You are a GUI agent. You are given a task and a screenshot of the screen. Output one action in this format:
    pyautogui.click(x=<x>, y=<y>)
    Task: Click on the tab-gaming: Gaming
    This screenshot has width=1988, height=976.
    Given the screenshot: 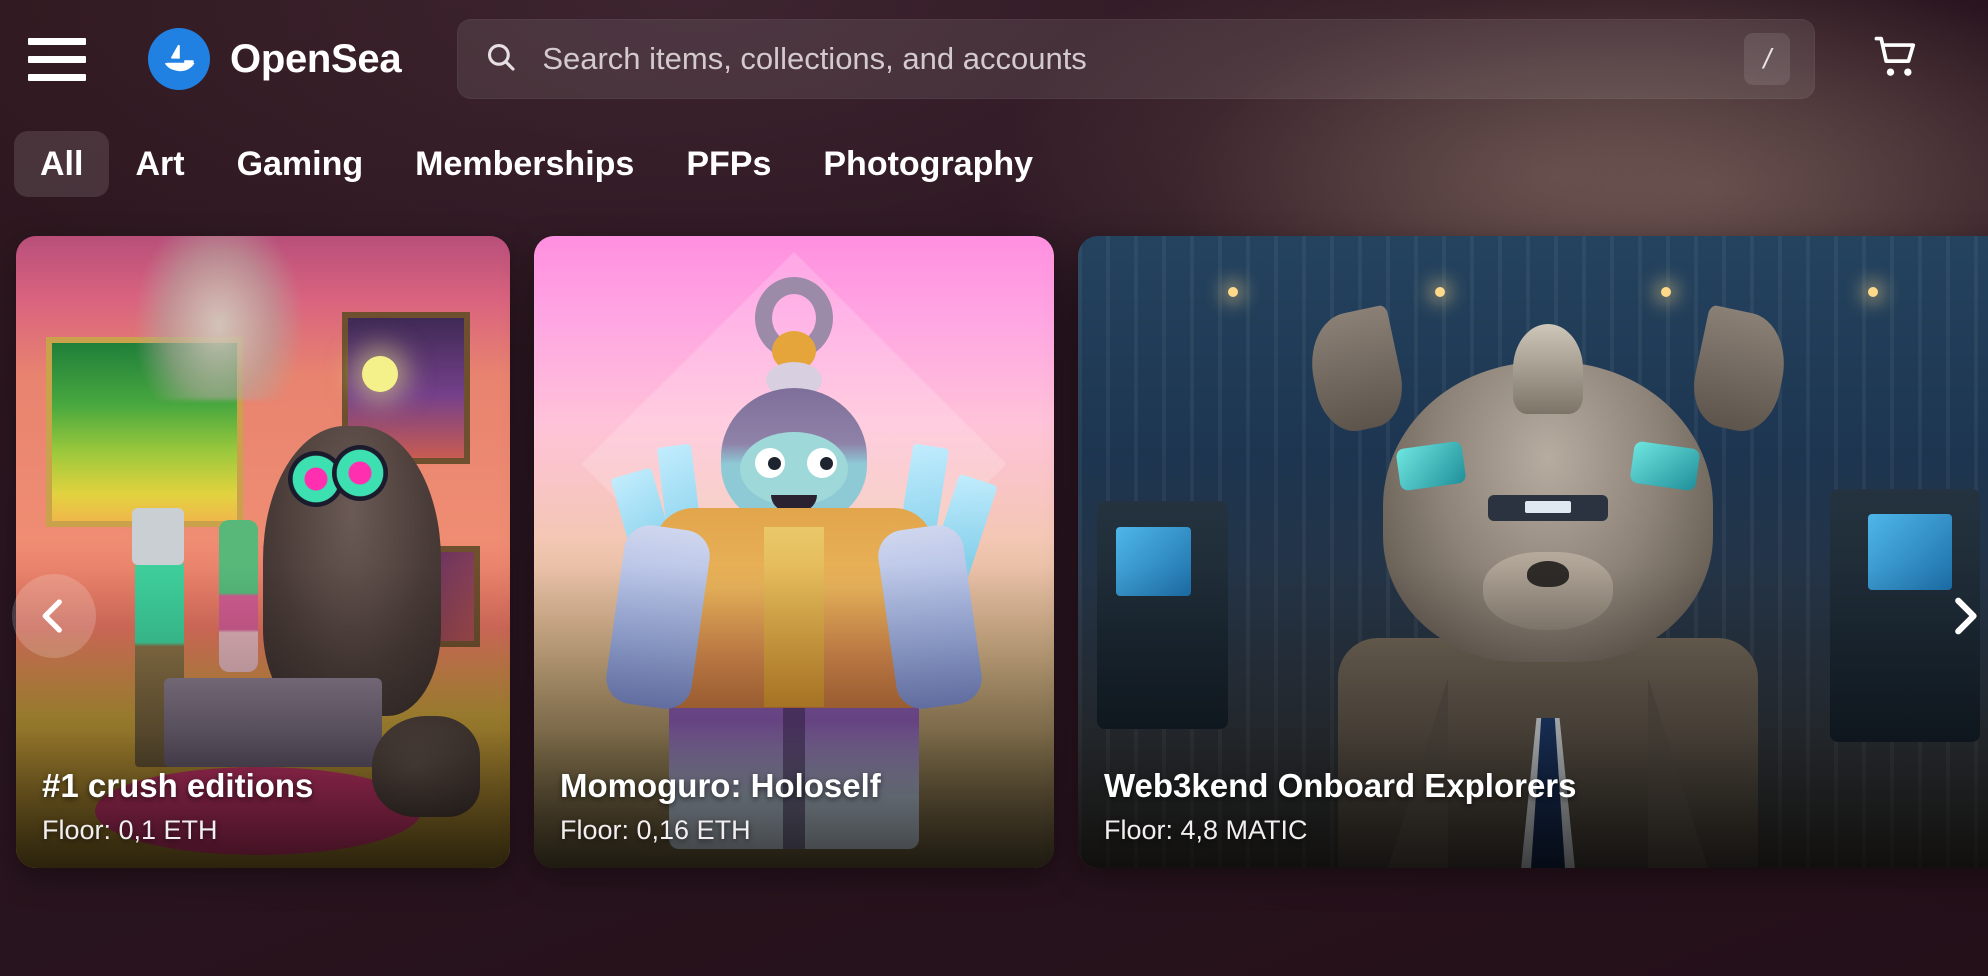 What is the action you would take?
    pyautogui.click(x=300, y=164)
    